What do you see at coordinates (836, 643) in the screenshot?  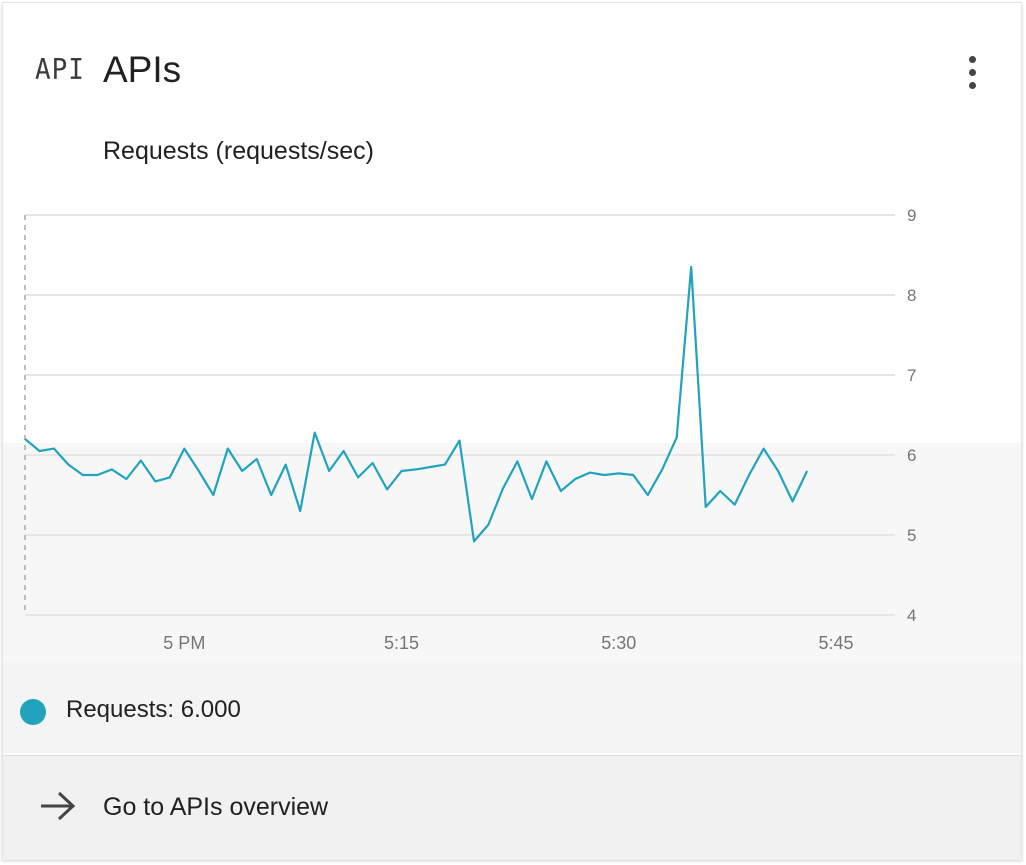 I see `x-tick-label: 5:45` at bounding box center [836, 643].